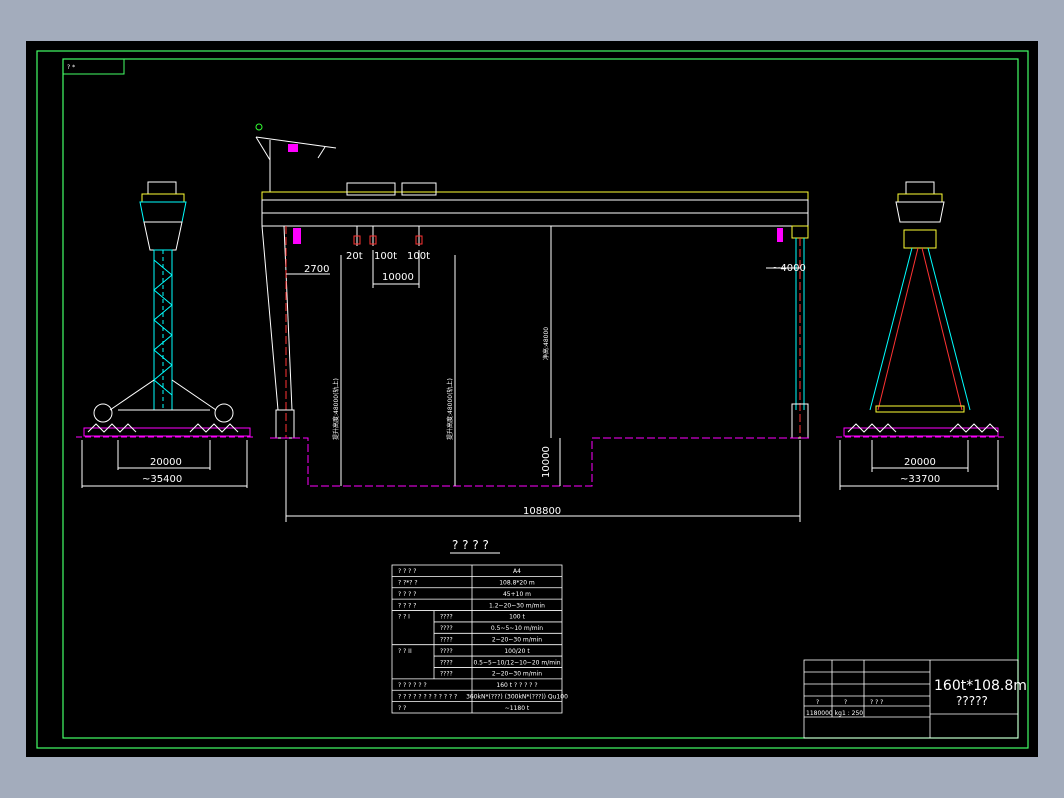 This screenshot has height=798, width=1064. I want to click on title-block-line1: 160t*108.8m, so click(980, 686).